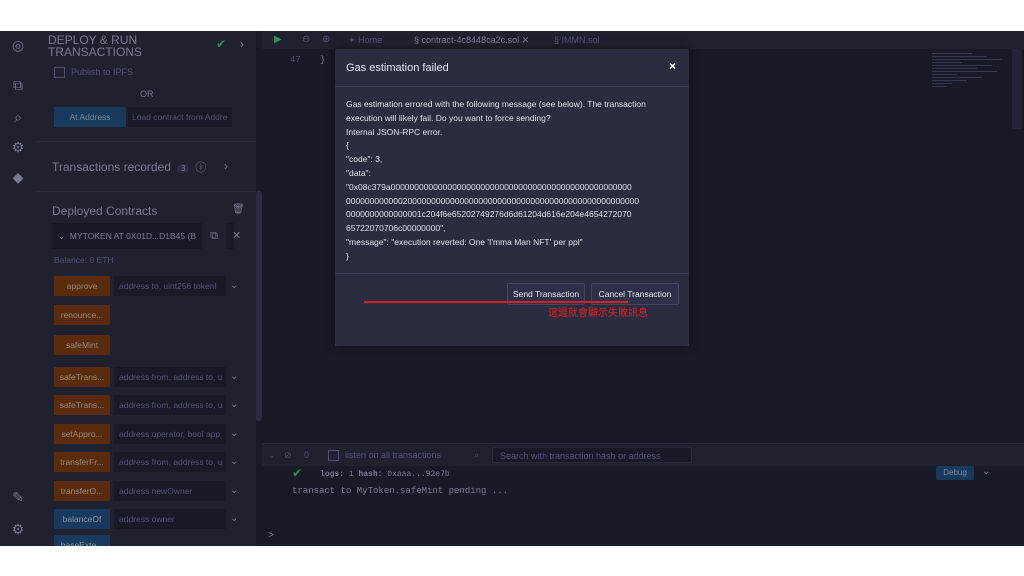 This screenshot has width=1024, height=576. What do you see at coordinates (358, 172) in the screenshot?
I see `message-line: "data":` at bounding box center [358, 172].